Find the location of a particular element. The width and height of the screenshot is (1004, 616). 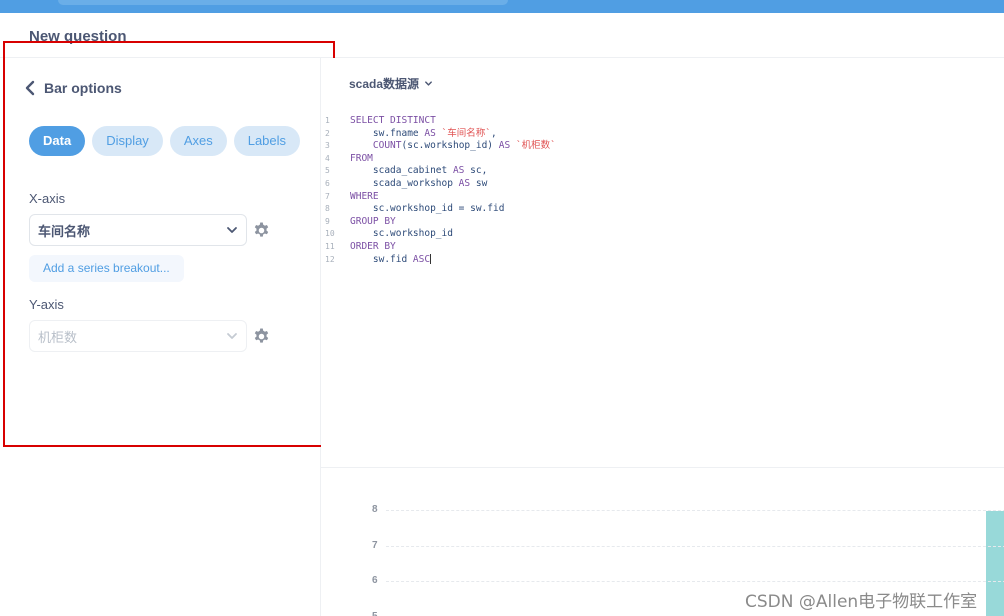

code-text: scada_workshop AS sw is located at coordinates (418, 184).